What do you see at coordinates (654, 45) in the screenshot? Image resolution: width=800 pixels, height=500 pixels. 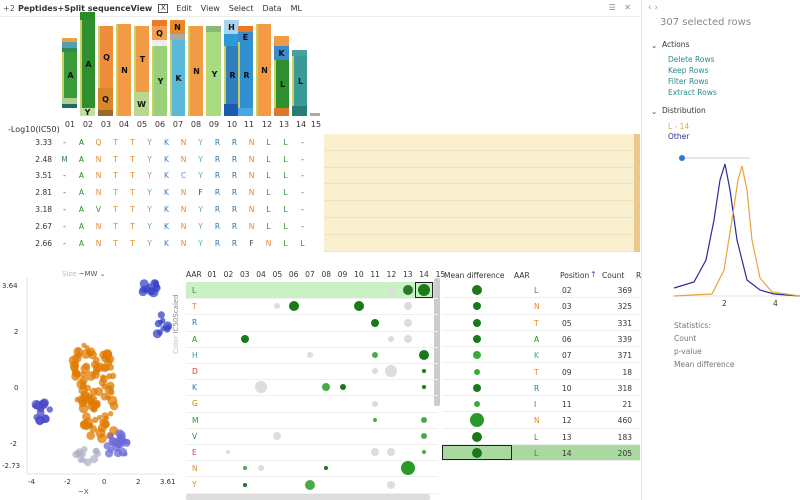 I see `chevron-down-icon: ⌄` at bounding box center [654, 45].